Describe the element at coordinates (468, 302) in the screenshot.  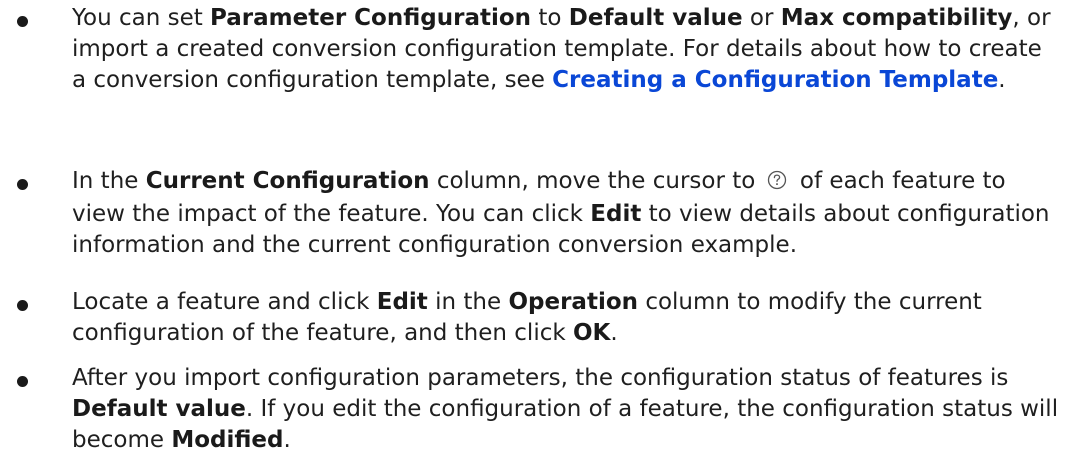
I see `text-run: in the` at that location.